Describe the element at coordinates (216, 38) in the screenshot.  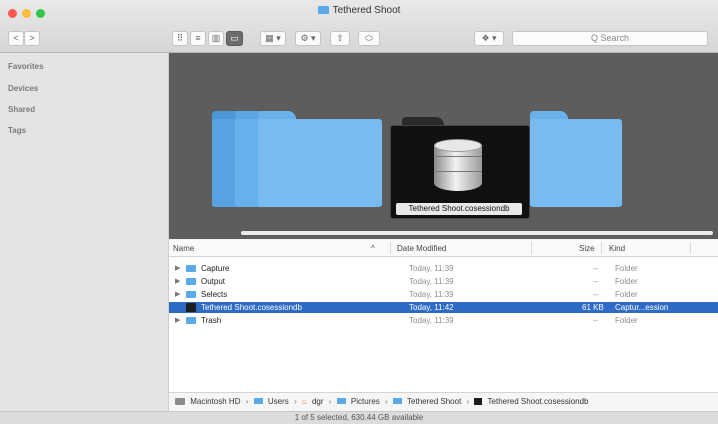
I see `column-view-button: ▥` at that location.